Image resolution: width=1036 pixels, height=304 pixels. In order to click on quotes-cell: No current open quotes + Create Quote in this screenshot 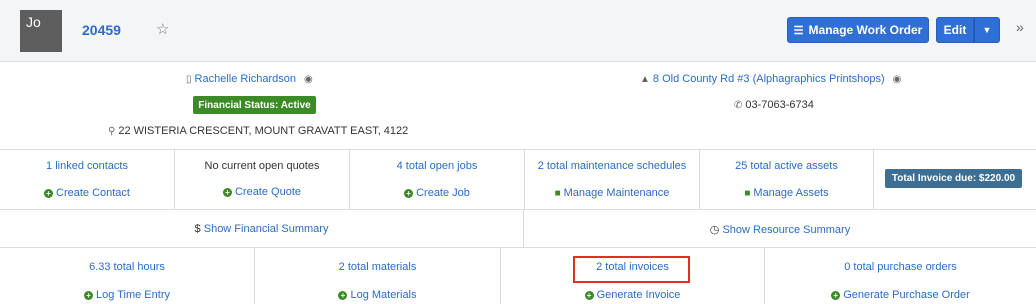, I will do `click(262, 180)`.